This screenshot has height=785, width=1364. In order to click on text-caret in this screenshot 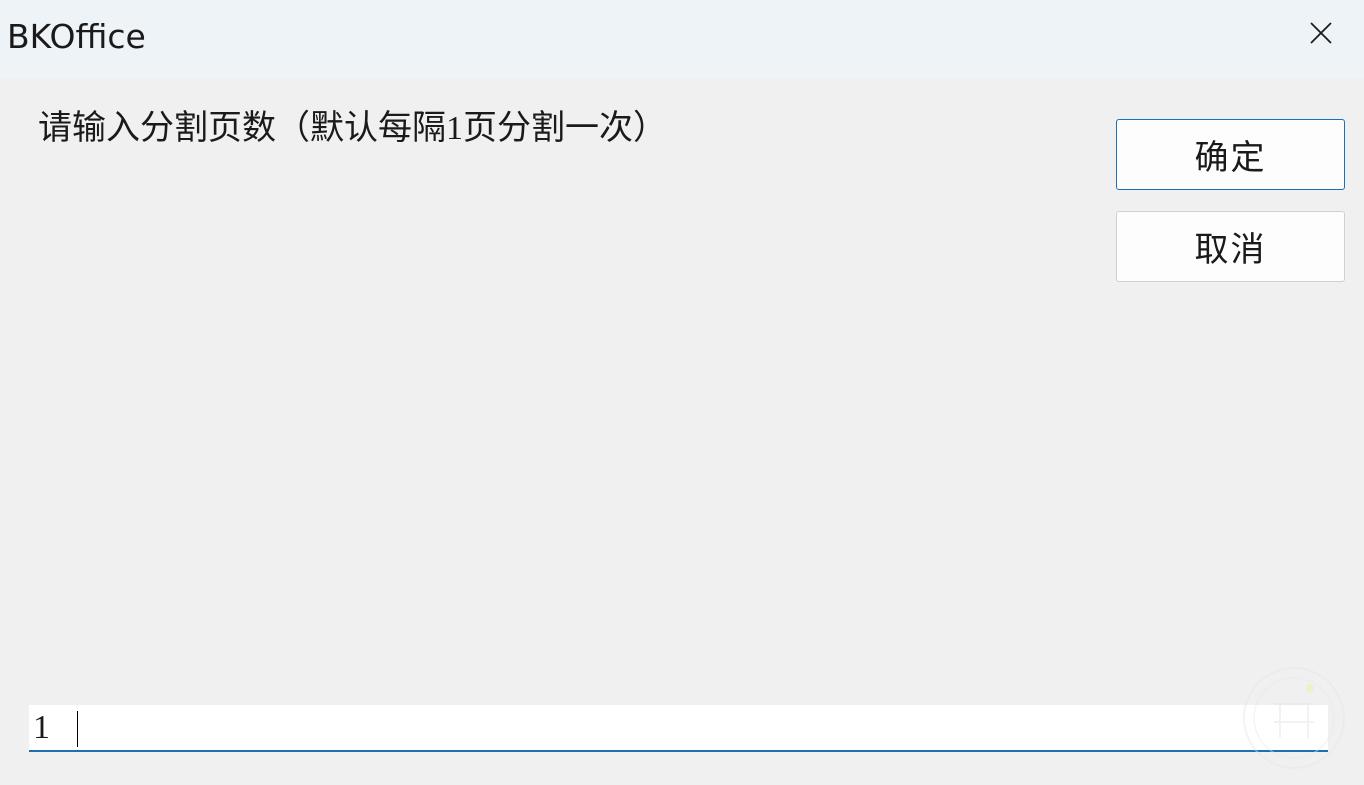, I will do `click(77, 729)`.